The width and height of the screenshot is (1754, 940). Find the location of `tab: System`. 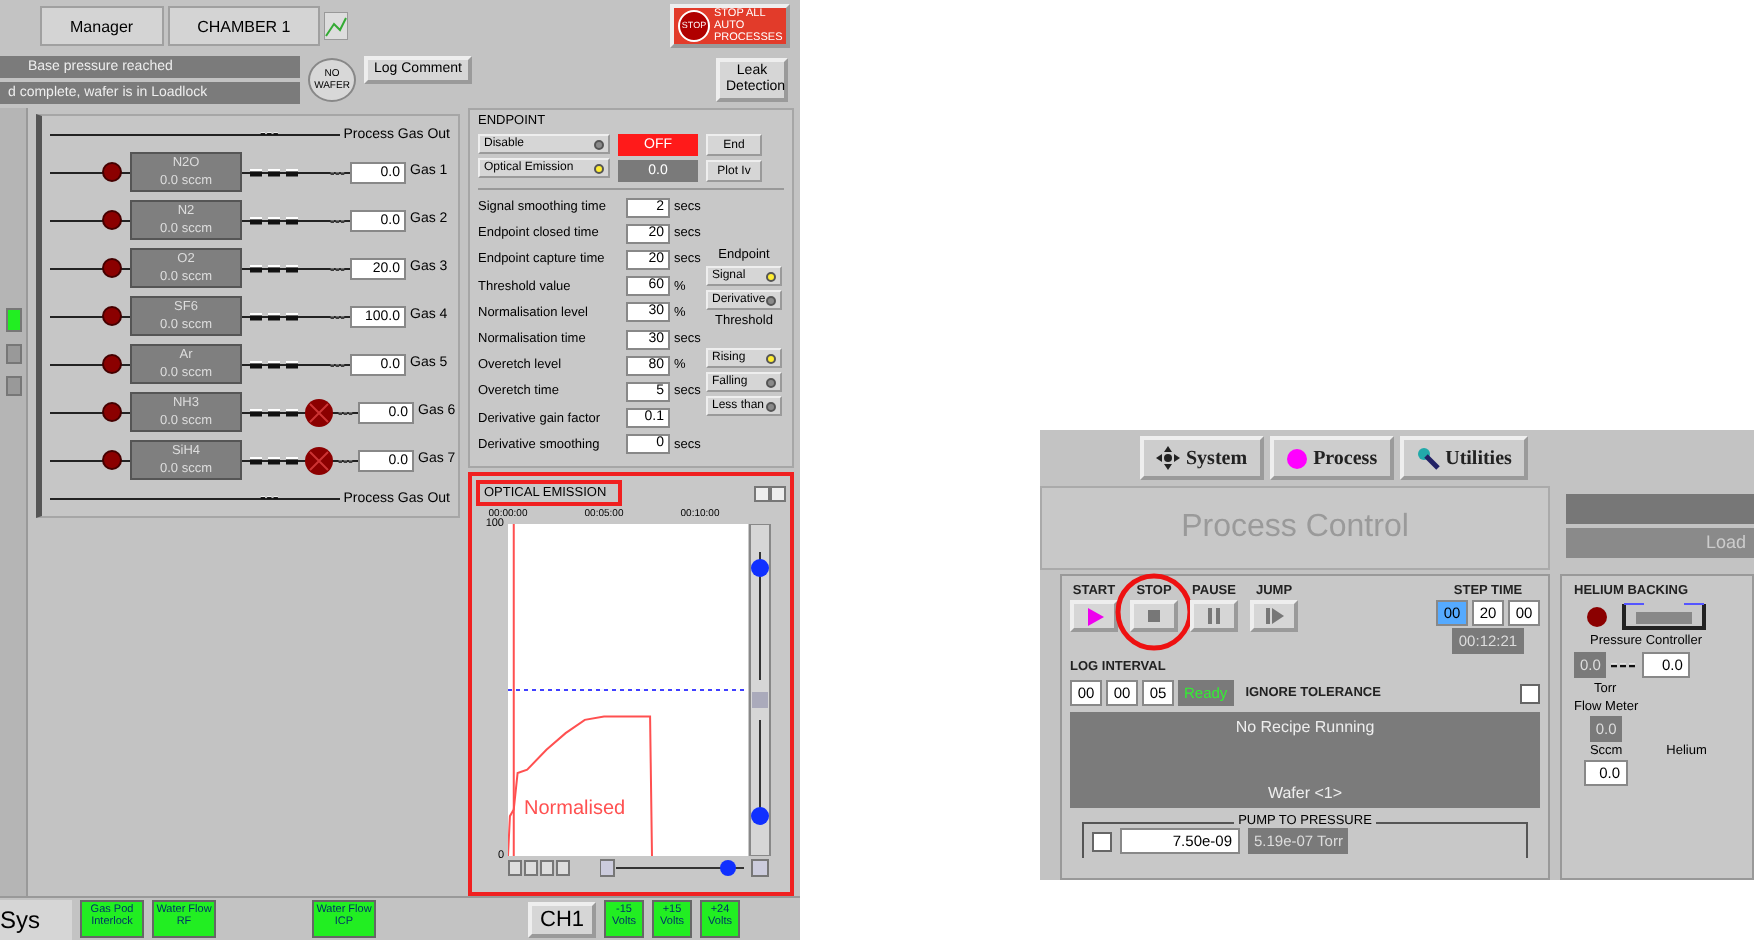

tab: System is located at coordinates (1202, 458).